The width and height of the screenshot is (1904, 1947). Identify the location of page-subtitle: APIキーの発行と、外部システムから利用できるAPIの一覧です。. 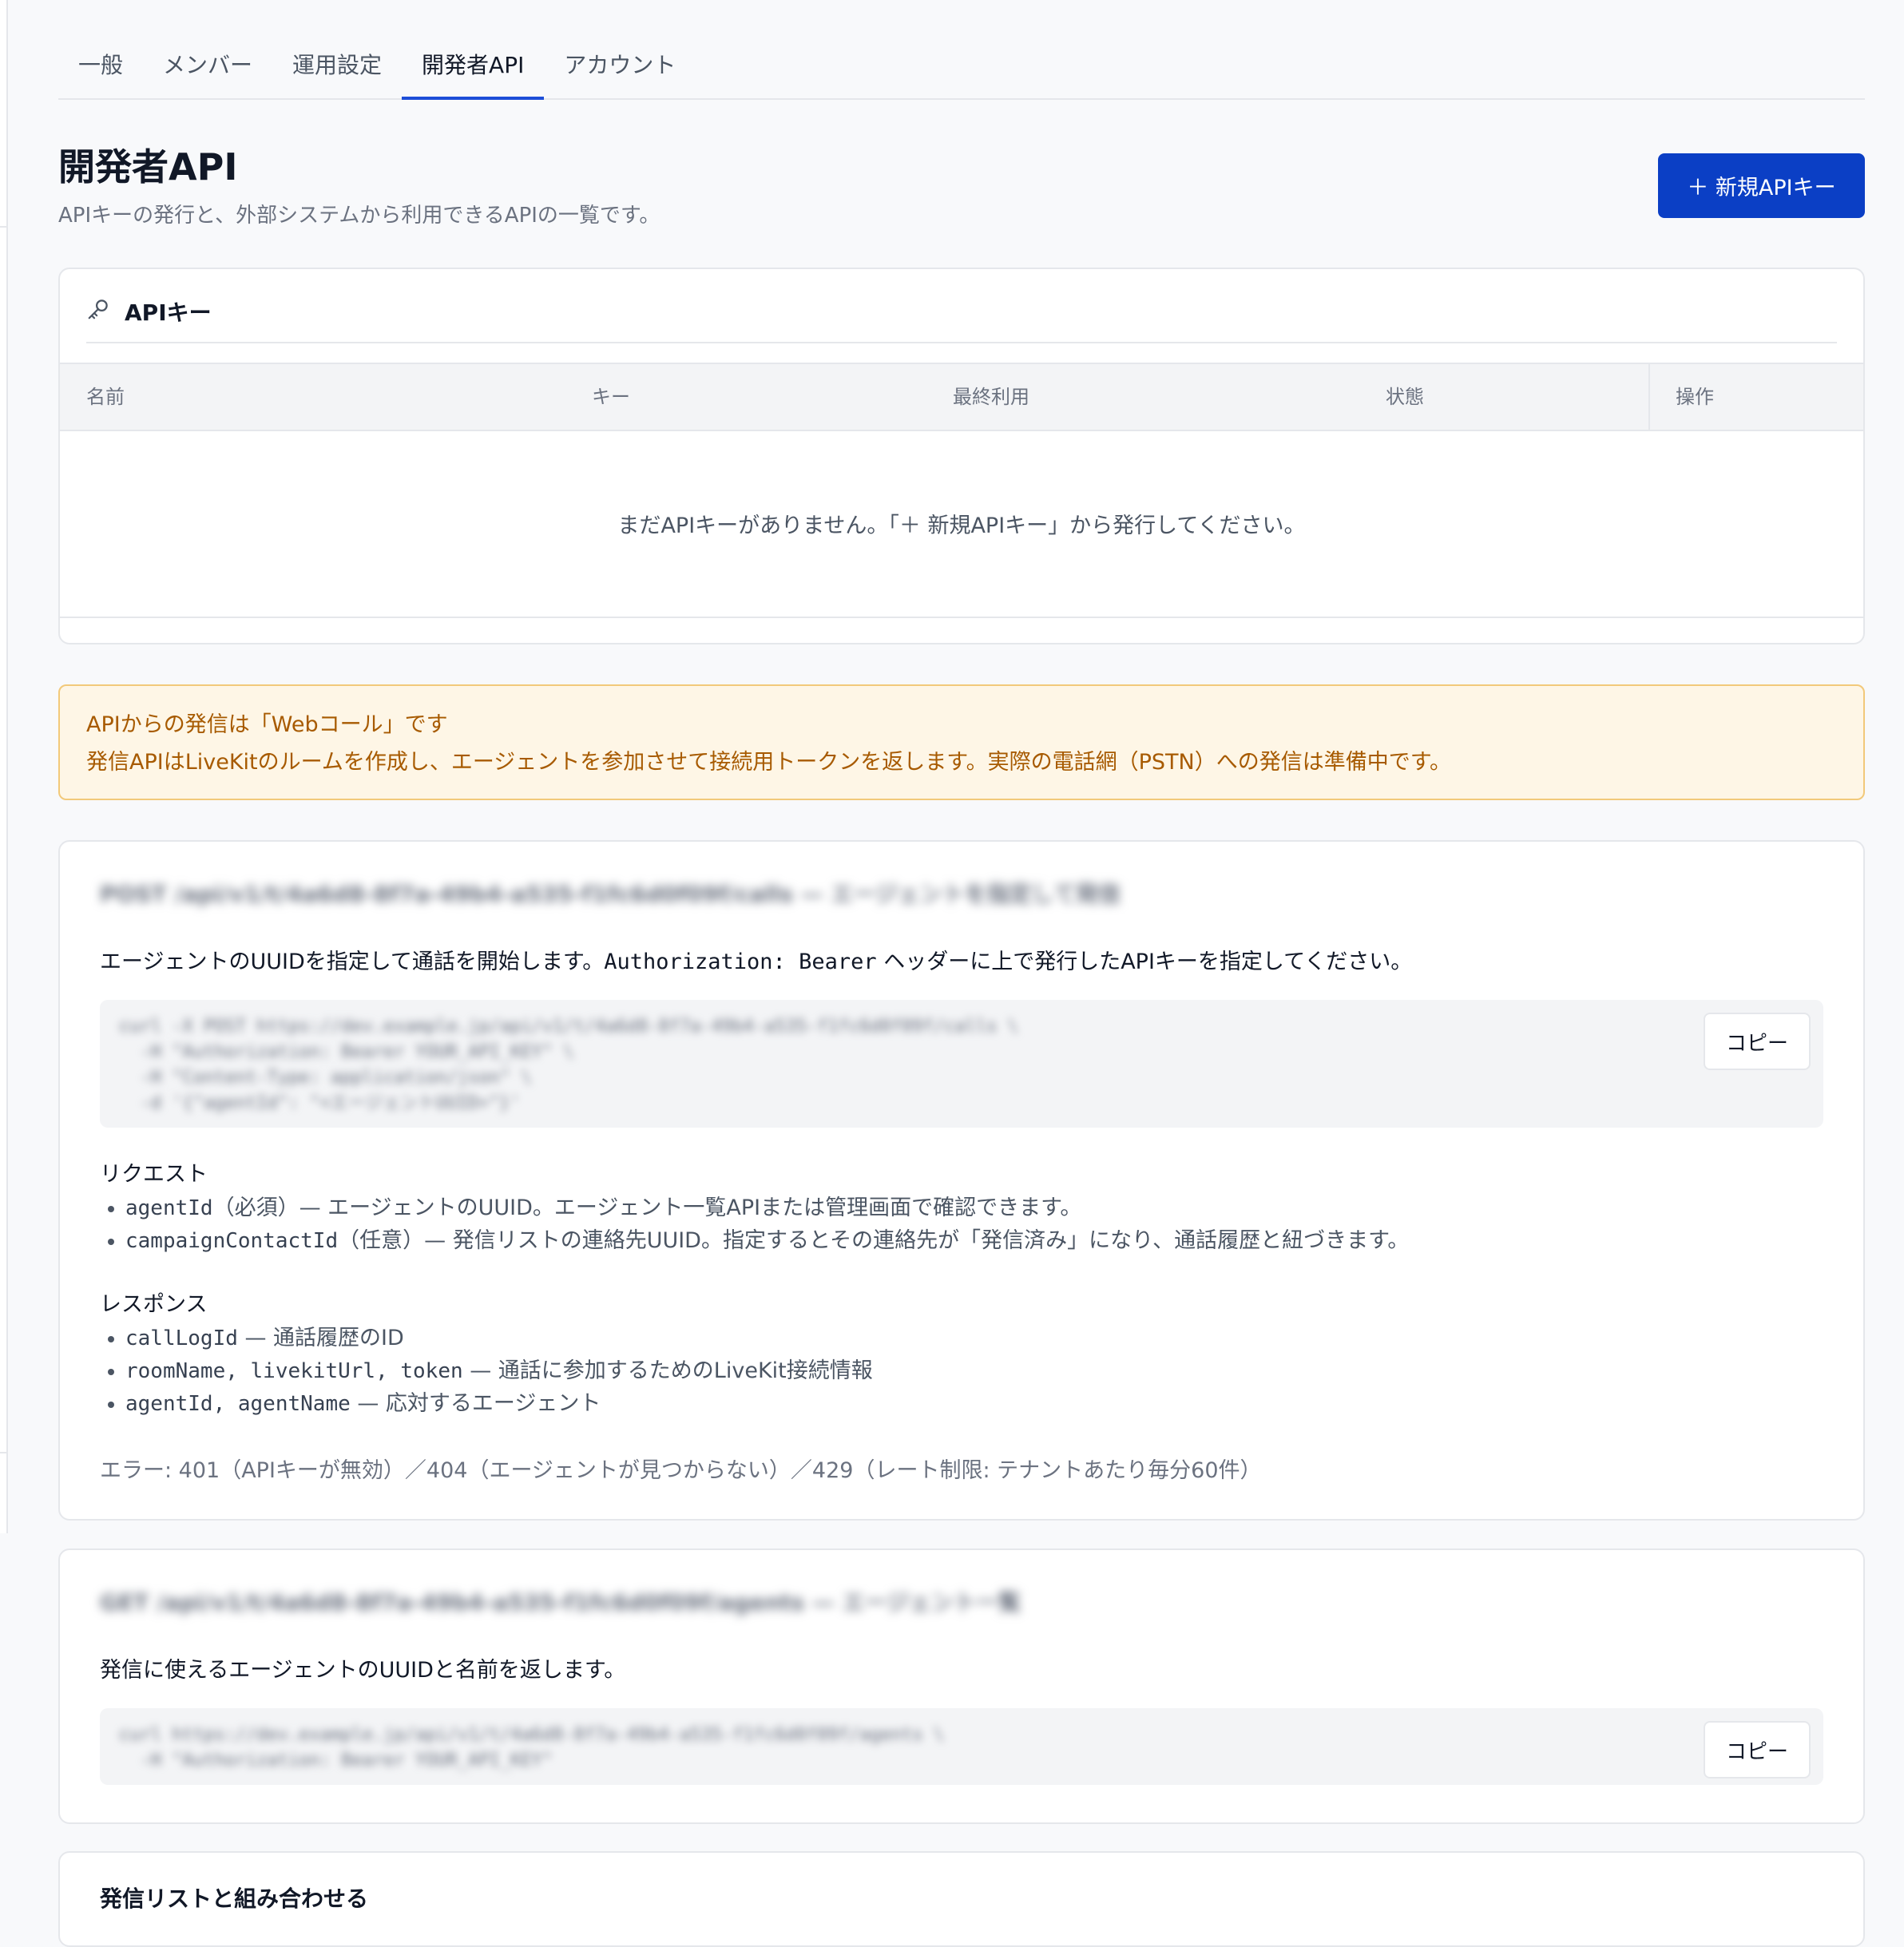
(359, 216).